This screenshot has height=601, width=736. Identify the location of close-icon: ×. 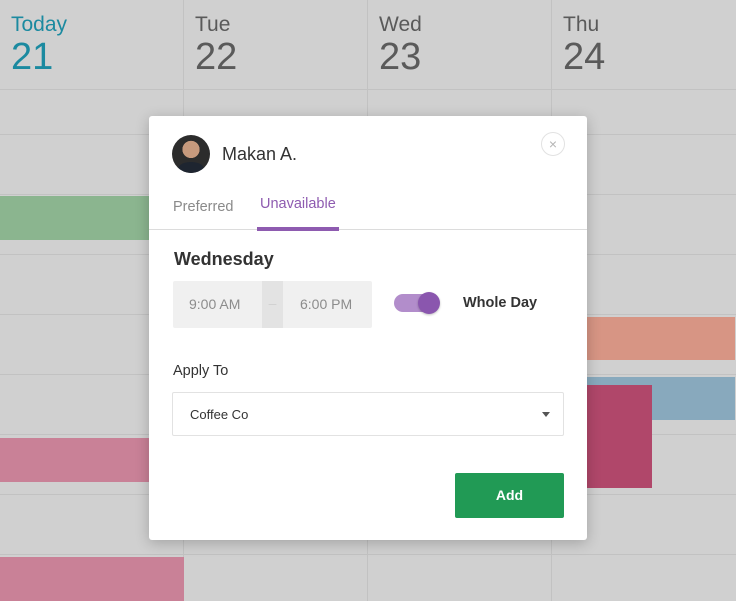
(553, 144).